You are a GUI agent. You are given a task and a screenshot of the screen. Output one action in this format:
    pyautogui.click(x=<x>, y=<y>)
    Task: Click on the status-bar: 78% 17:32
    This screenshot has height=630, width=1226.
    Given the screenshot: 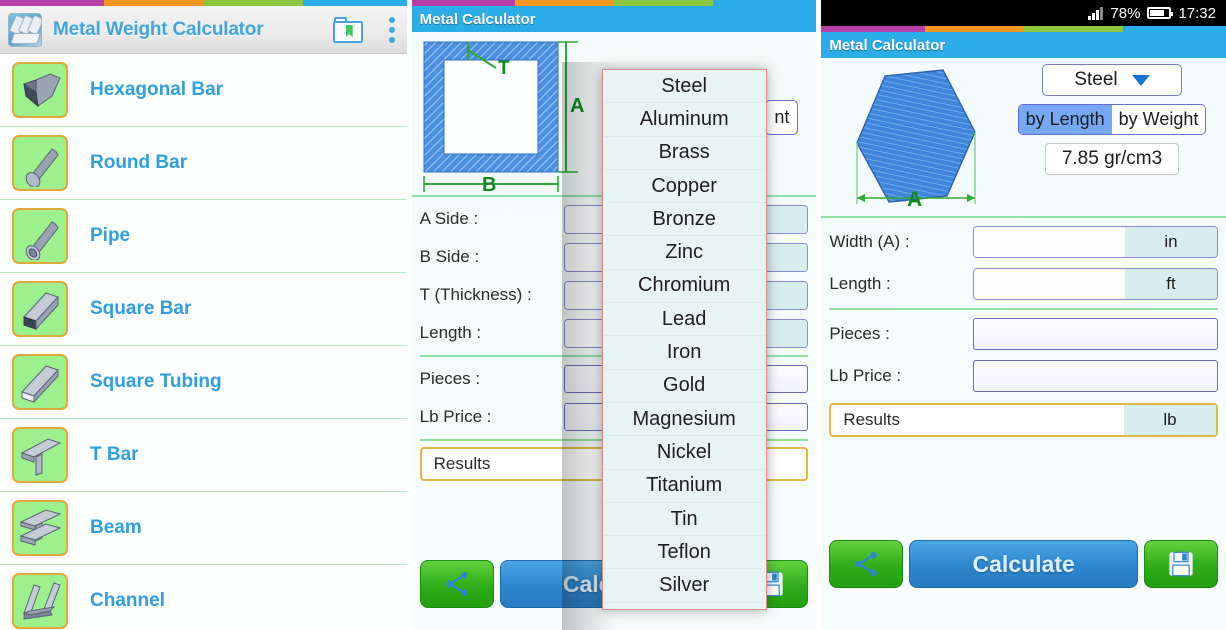 What is the action you would take?
    pyautogui.click(x=1023, y=13)
    